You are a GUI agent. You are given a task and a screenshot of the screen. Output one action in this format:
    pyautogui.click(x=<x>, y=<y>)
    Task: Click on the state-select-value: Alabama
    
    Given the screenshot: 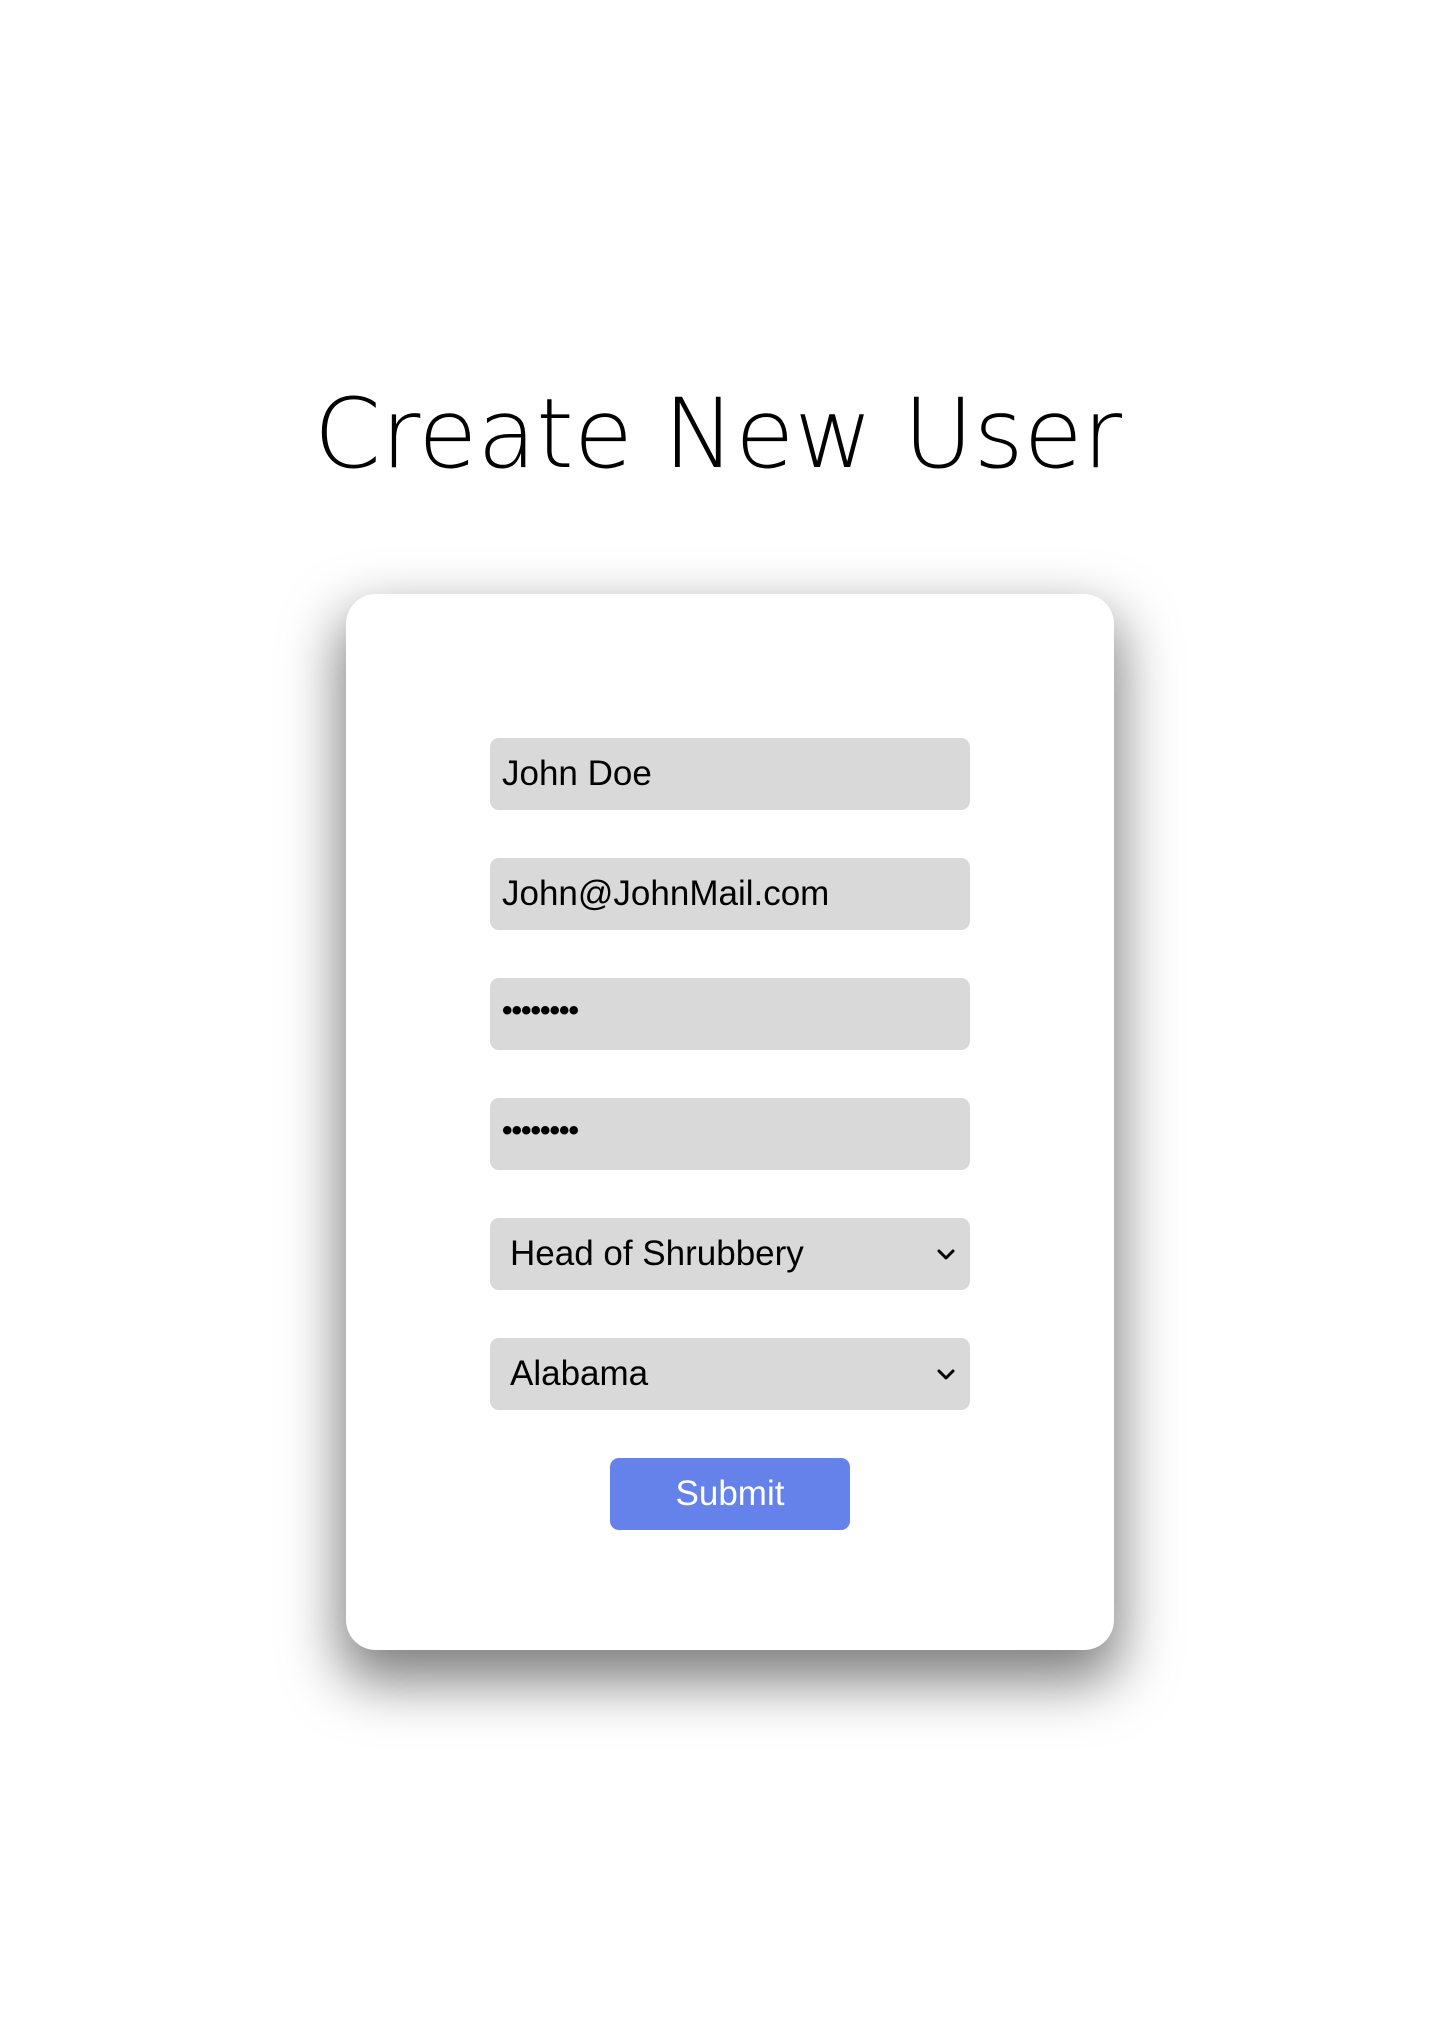 What is the action you would take?
    pyautogui.click(x=579, y=1373)
    